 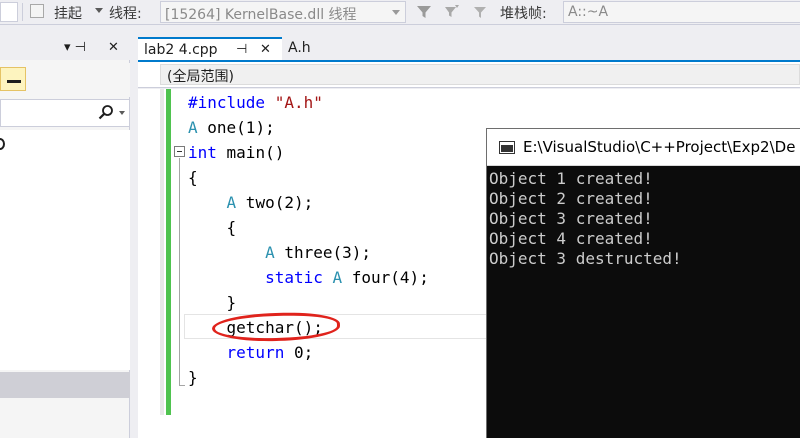 What do you see at coordinates (507, 147) in the screenshot?
I see `console-icon` at bounding box center [507, 147].